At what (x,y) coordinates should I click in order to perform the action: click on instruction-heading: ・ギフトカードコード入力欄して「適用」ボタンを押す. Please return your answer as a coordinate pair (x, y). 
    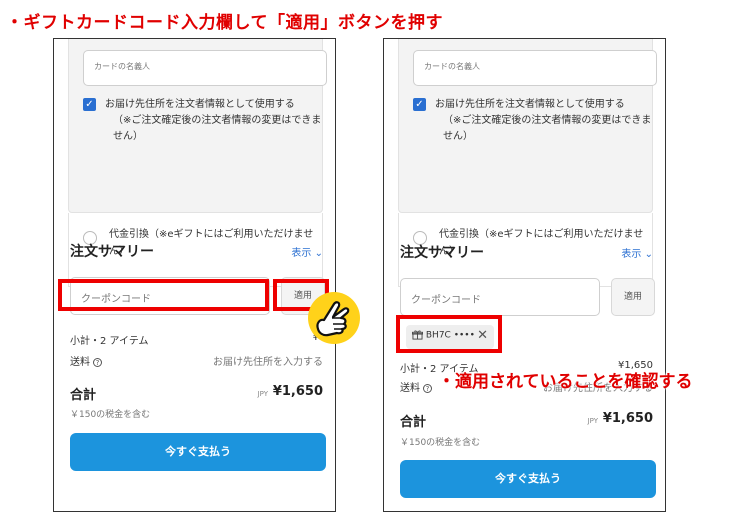
    Looking at the image, I should click on (224, 23).